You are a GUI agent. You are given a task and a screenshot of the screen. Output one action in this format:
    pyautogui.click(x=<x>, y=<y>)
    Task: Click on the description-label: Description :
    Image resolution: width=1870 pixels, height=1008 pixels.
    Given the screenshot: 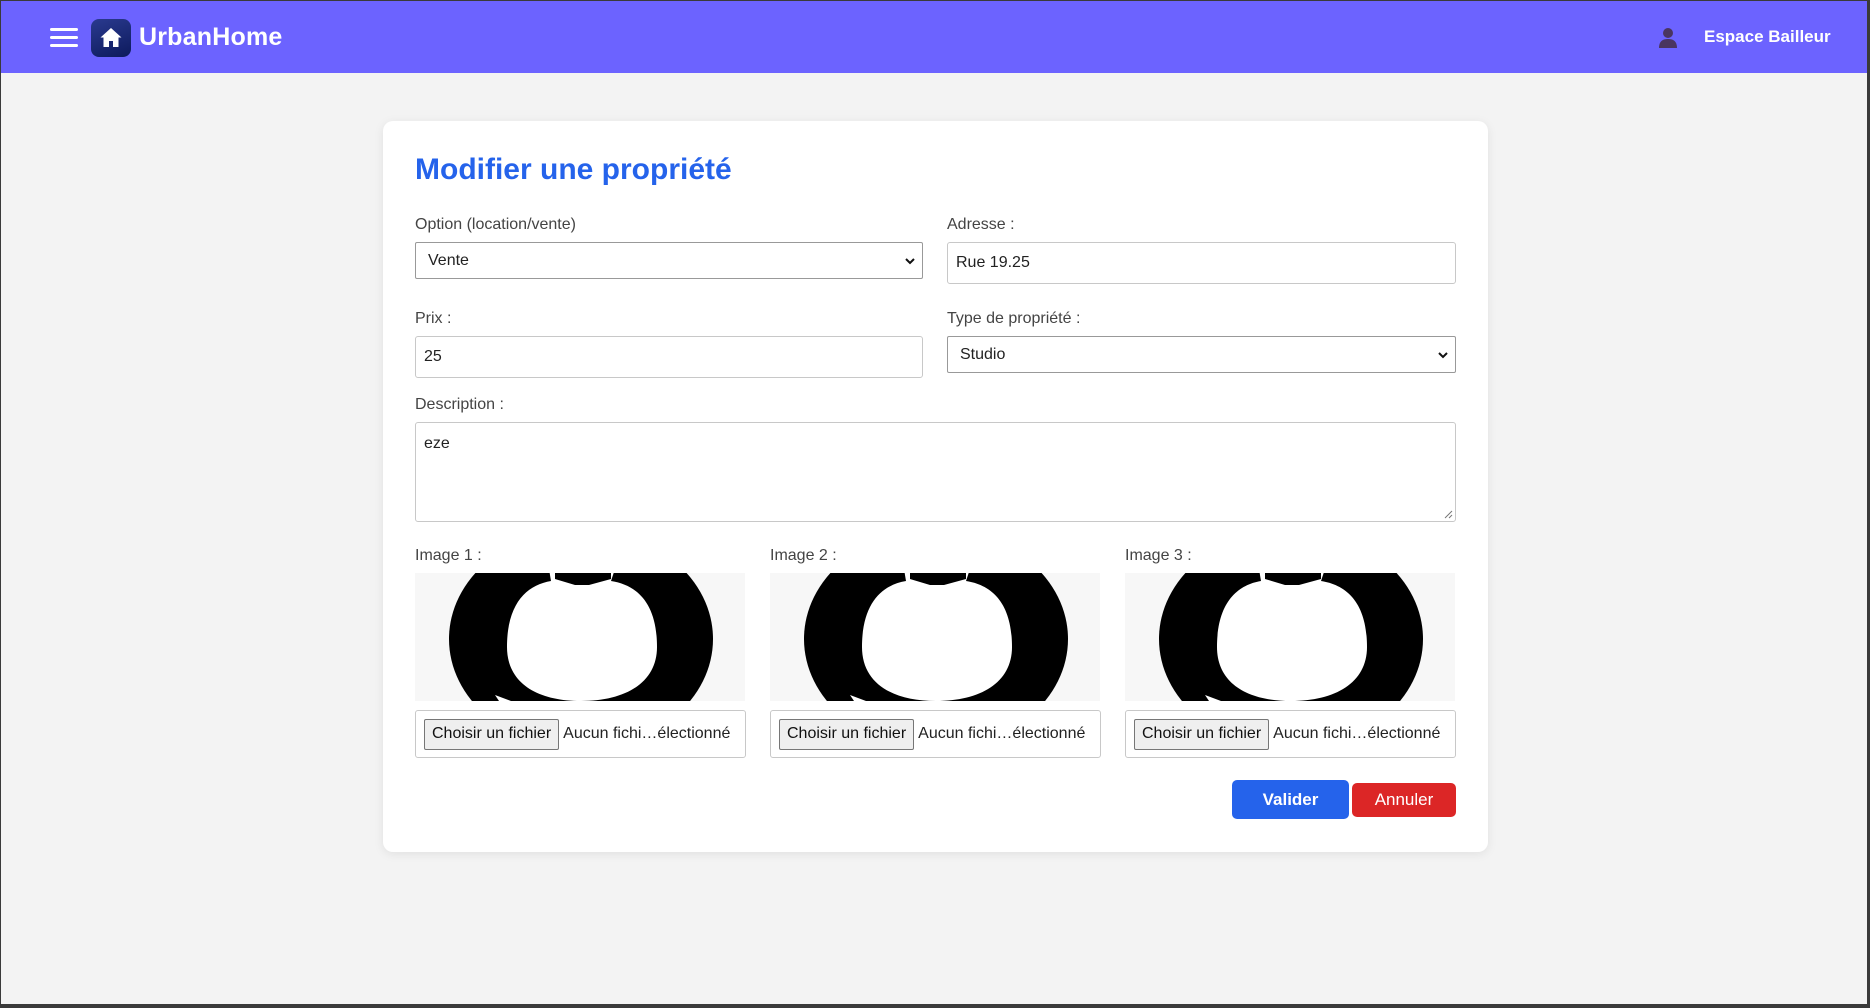 What is the action you would take?
    pyautogui.click(x=459, y=404)
    